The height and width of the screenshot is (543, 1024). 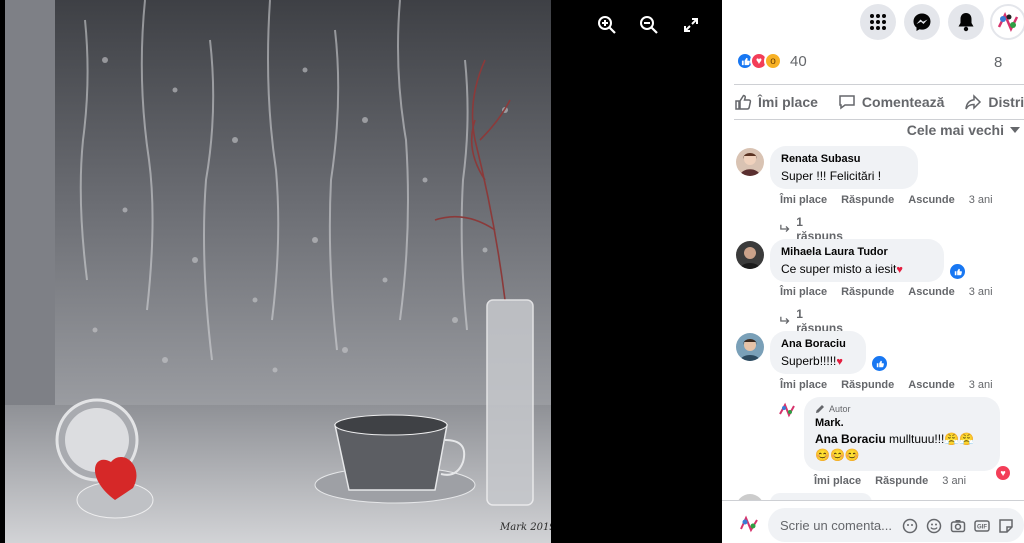 I want to click on avatar-sticker-icon, so click(x=910, y=526).